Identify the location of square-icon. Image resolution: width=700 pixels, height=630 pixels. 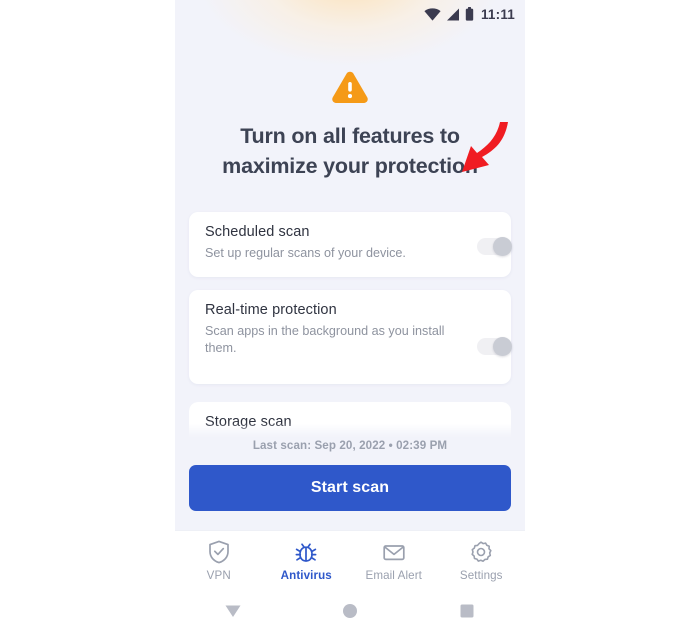
(467, 611).